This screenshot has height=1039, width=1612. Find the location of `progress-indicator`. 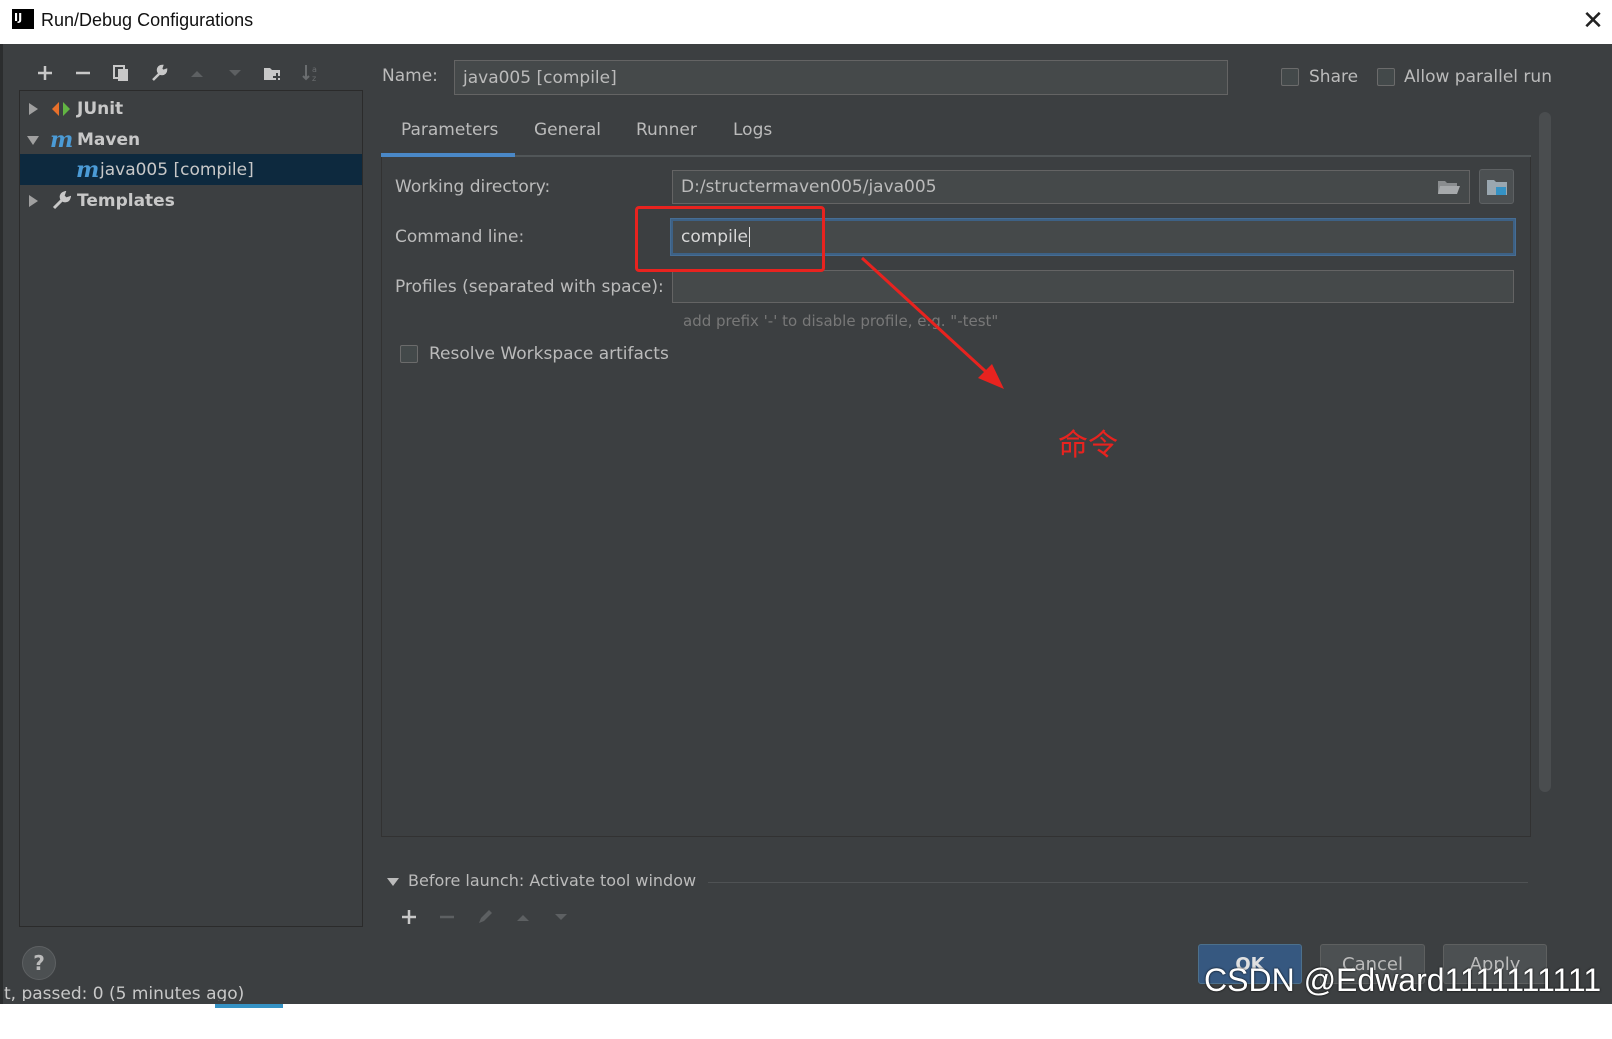

progress-indicator is located at coordinates (249, 1006).